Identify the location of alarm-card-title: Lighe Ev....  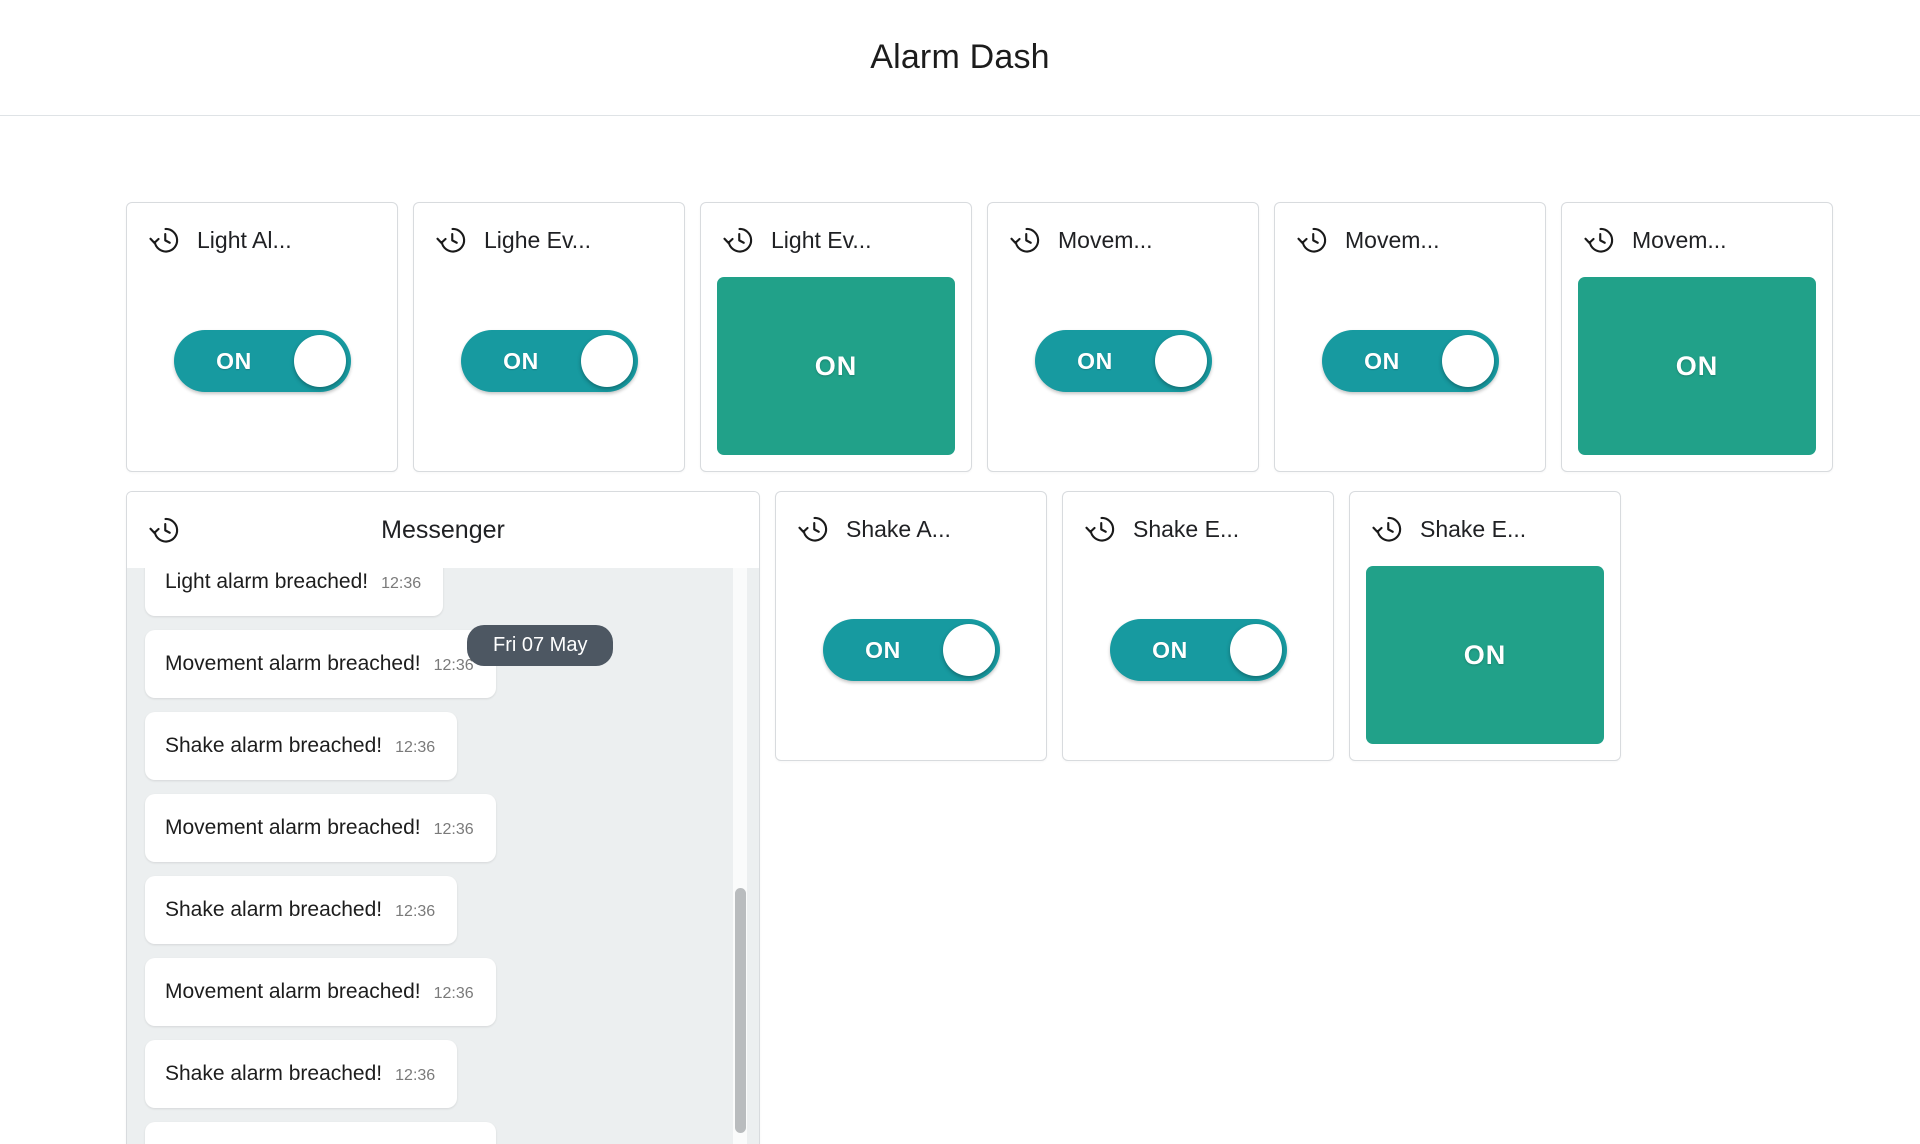
(537, 239).